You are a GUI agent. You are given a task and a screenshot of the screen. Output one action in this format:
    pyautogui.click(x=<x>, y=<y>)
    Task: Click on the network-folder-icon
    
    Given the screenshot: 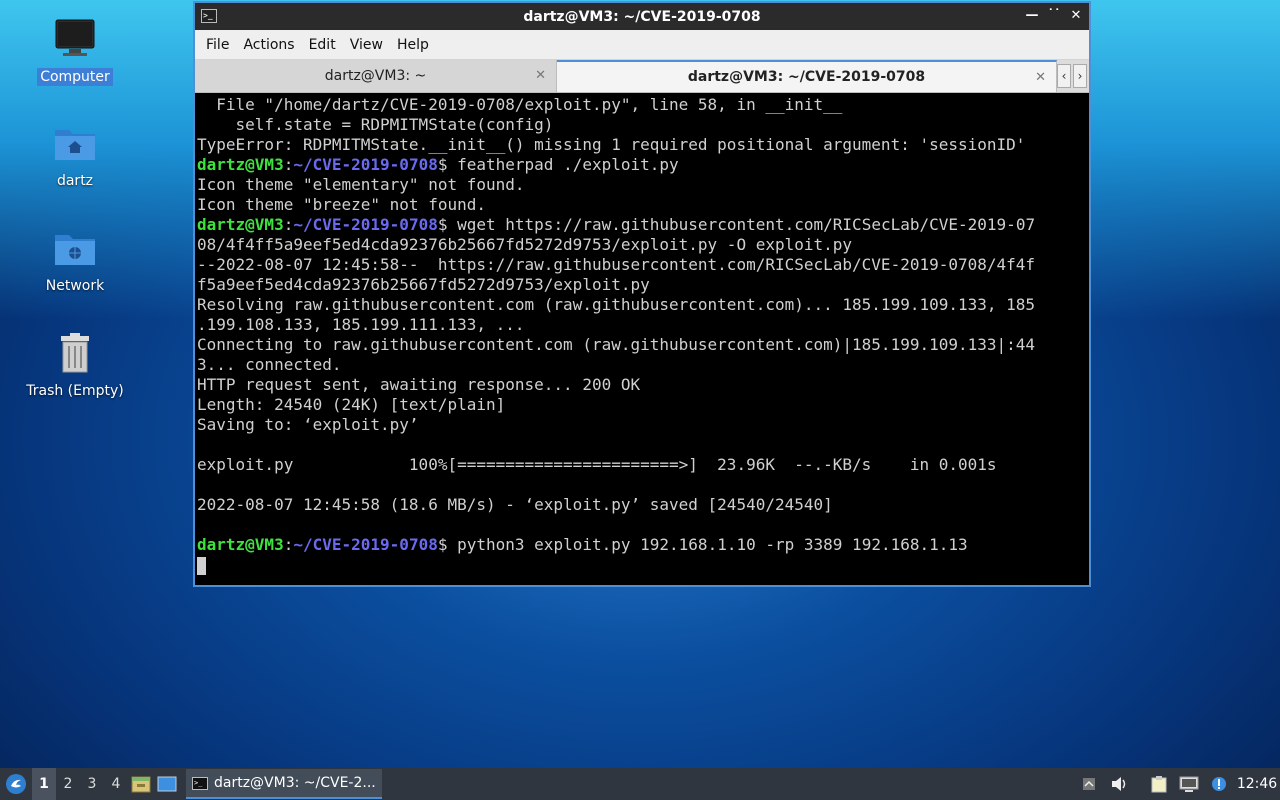 What is the action you would take?
    pyautogui.click(x=75, y=249)
    